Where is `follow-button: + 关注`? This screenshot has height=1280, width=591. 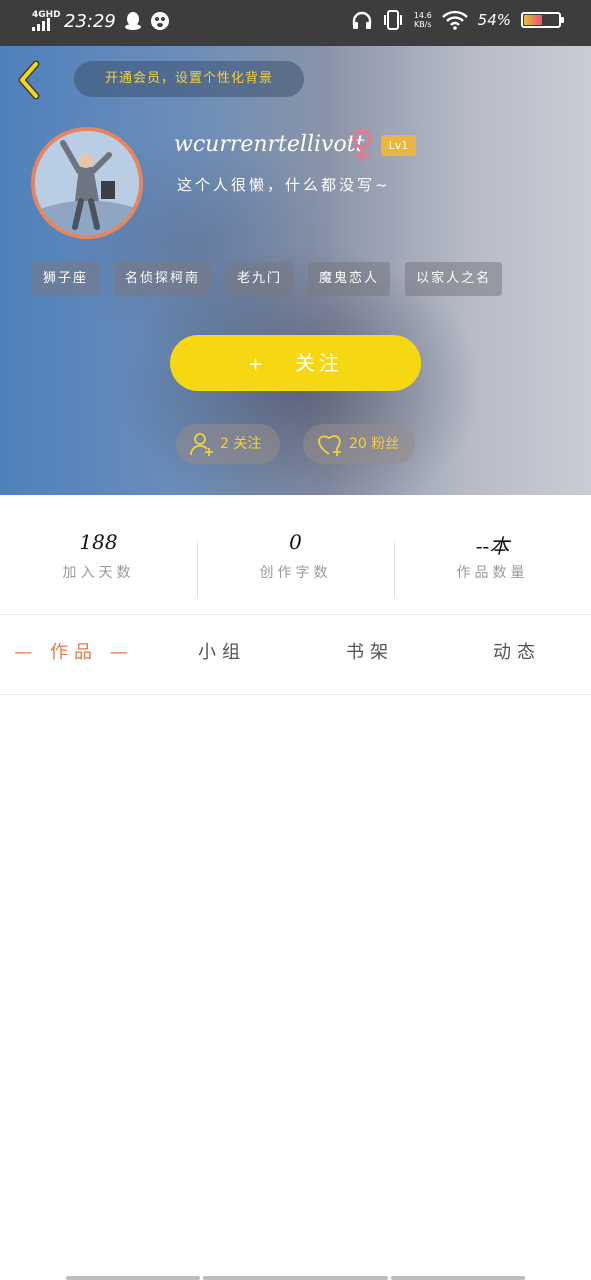
follow-button: + 关注 is located at coordinates (295, 363).